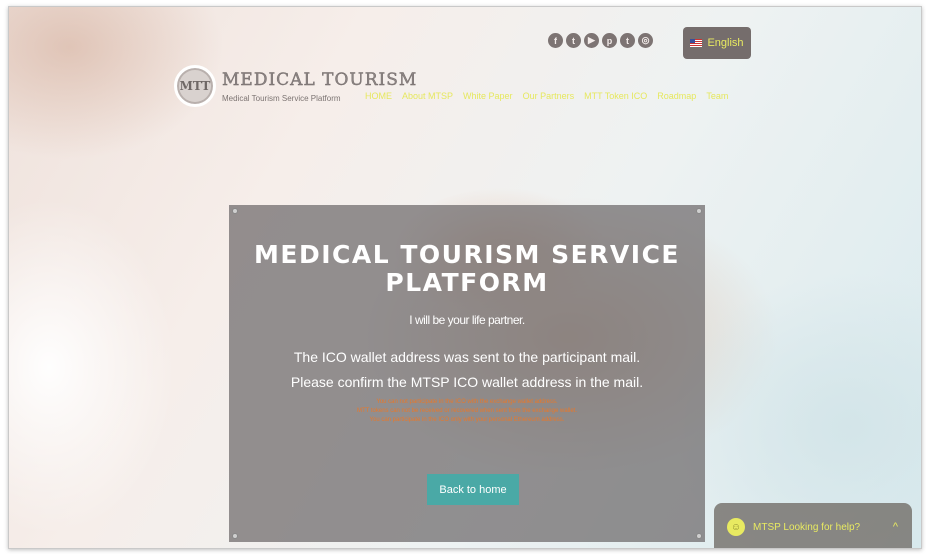  I want to click on help-chat-label: MTSP Looking for help?, so click(807, 527).